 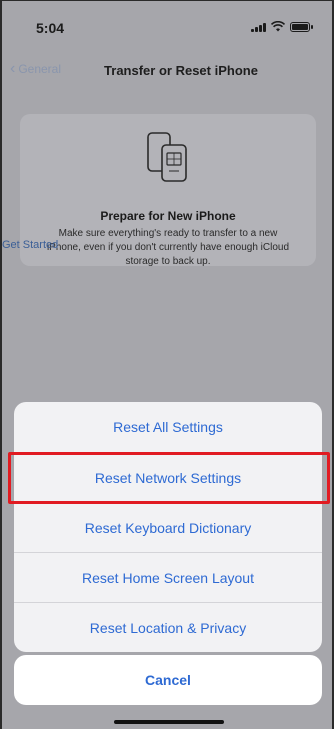 What do you see at coordinates (181, 70) in the screenshot?
I see `page-title: Transfer or Reset iPhone` at bounding box center [181, 70].